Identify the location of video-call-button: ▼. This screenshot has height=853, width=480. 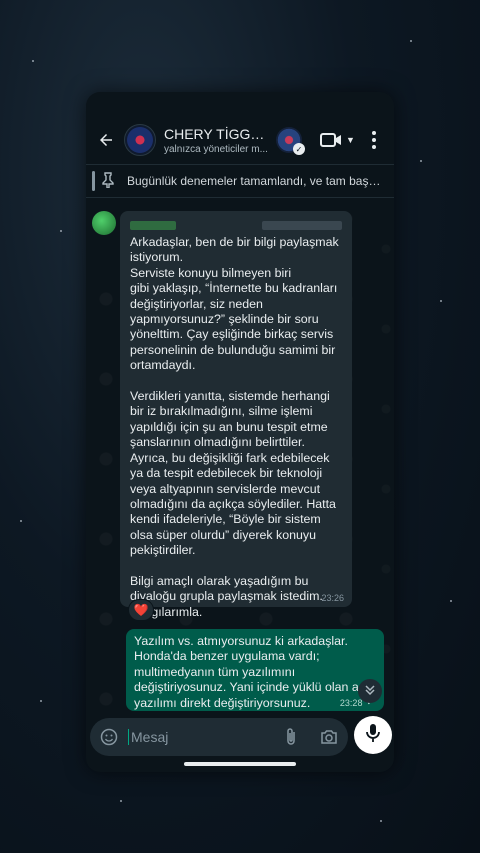
(337, 140).